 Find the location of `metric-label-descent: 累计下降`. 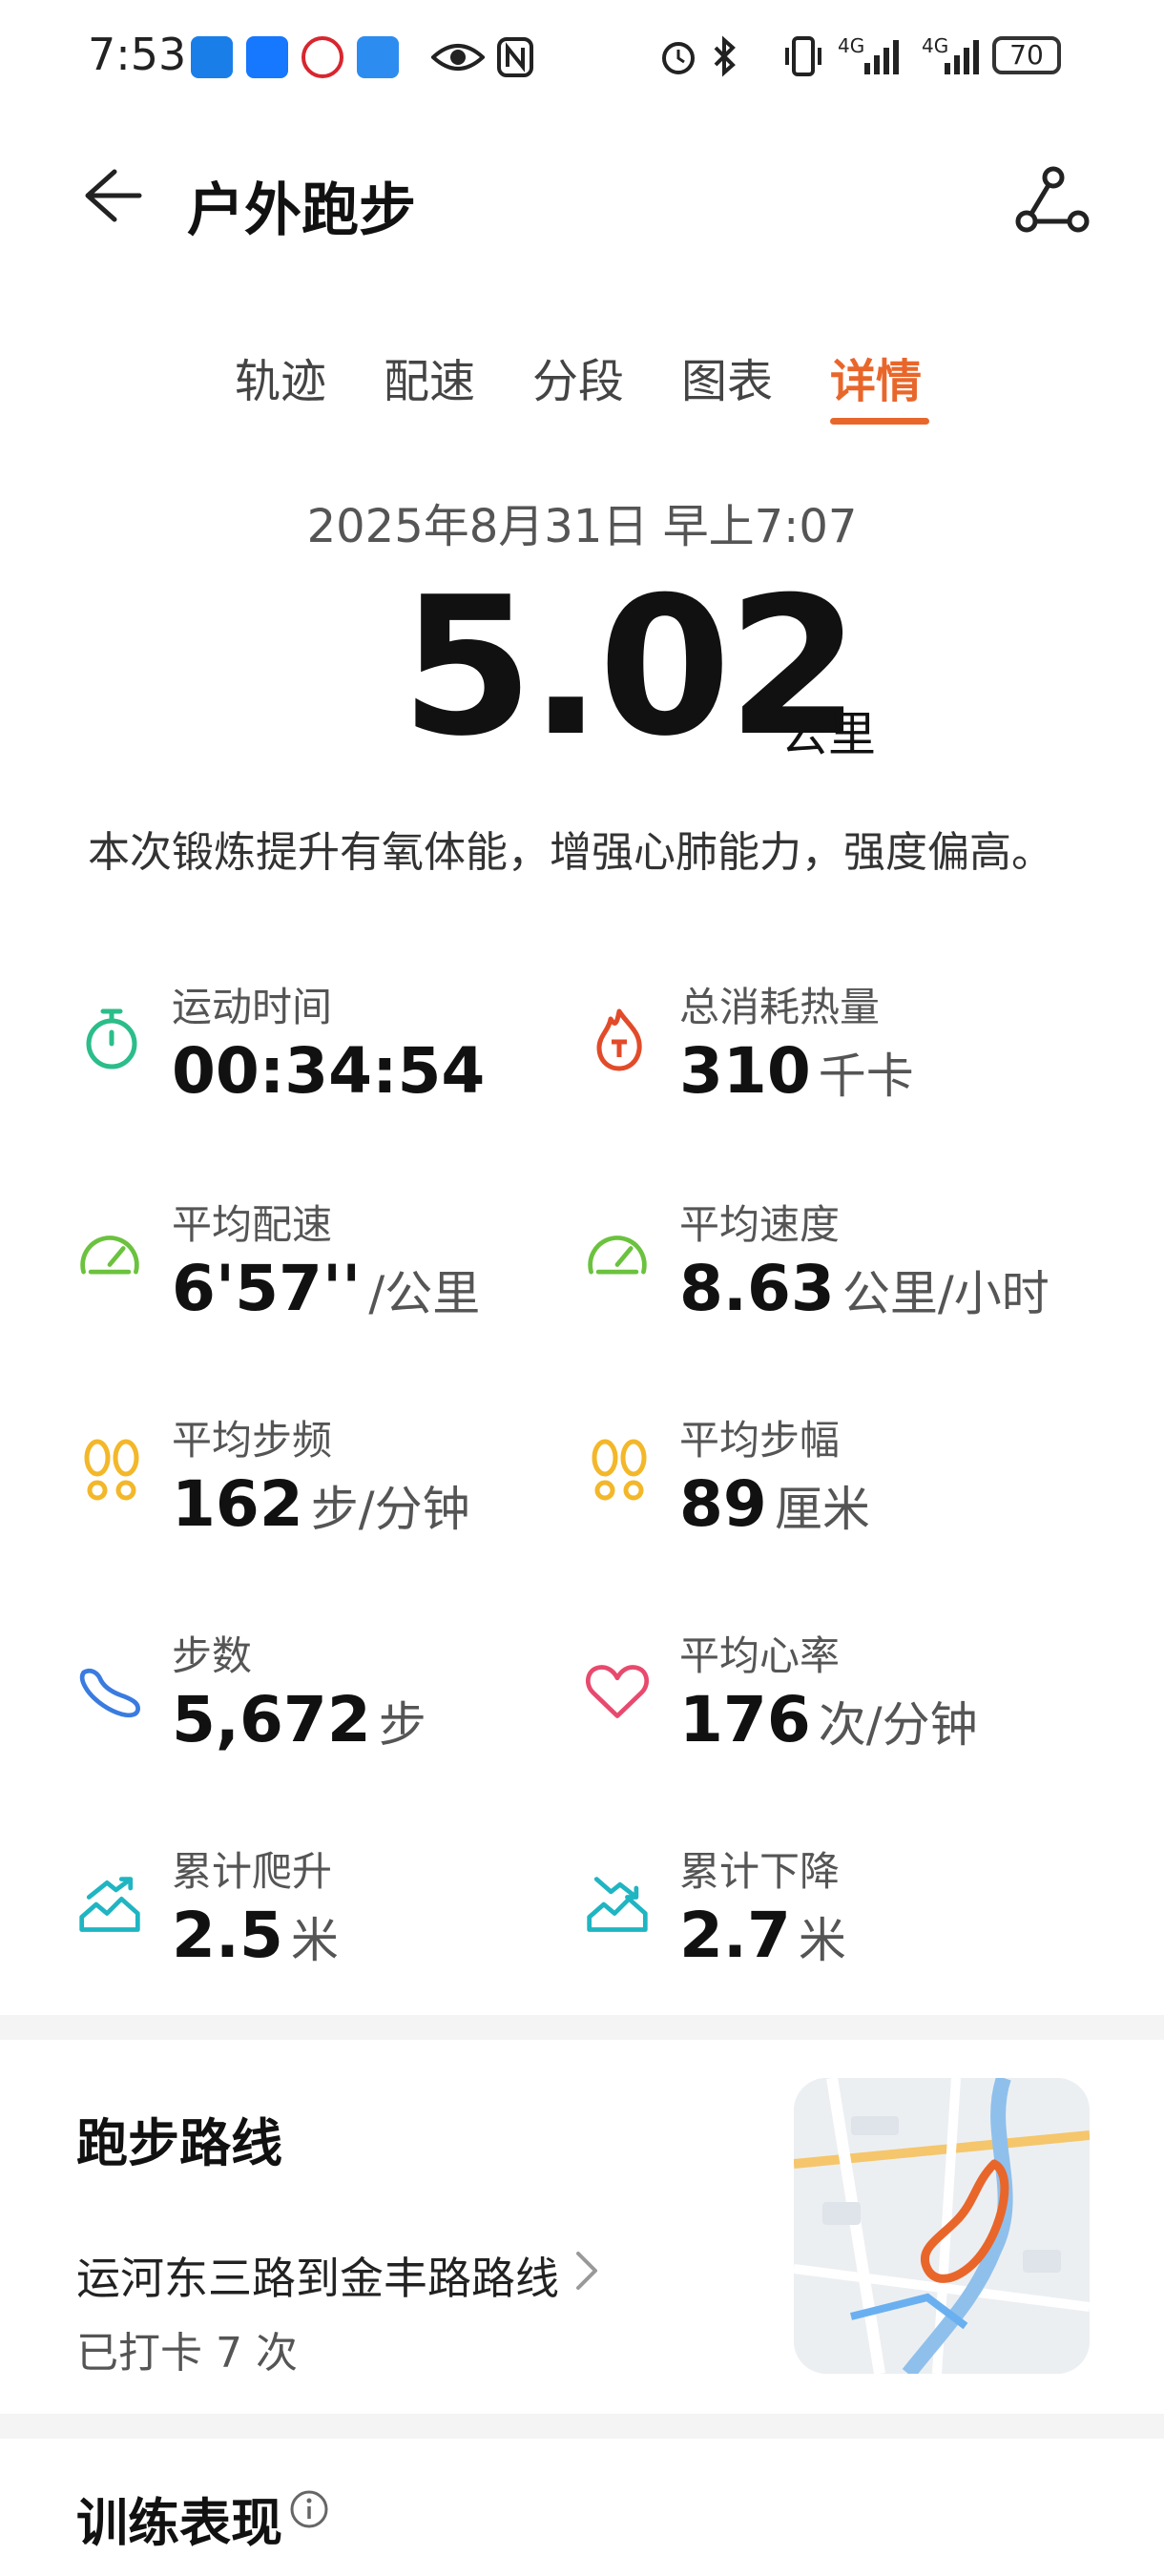

metric-label-descent: 累计下降 is located at coordinates (760, 1871).